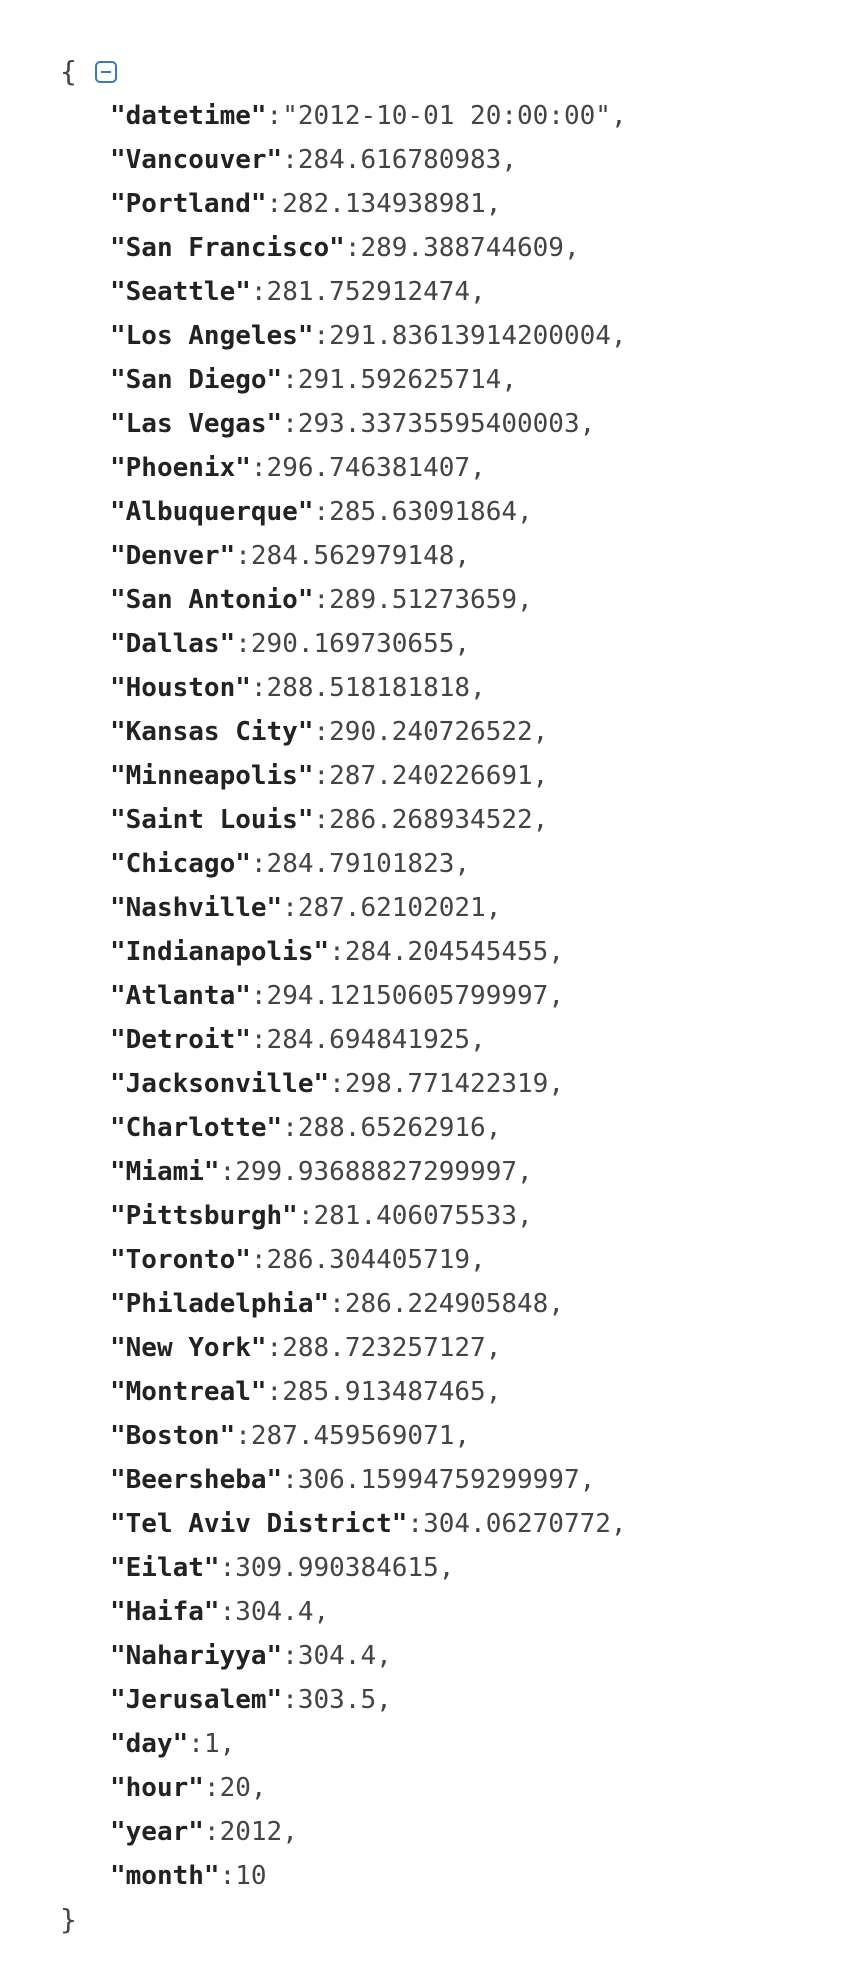 This screenshot has width=850, height=1970. Describe the element at coordinates (196, 908) in the screenshot. I see `json-key: "Nashville"` at that location.